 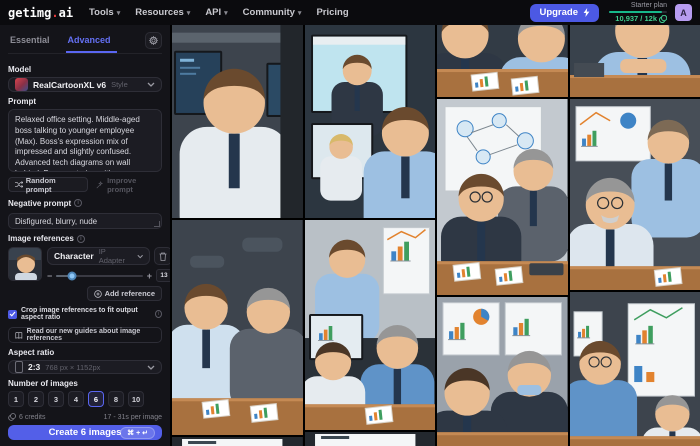 I want to click on number-of-images-label: Number of images, so click(x=43, y=384).